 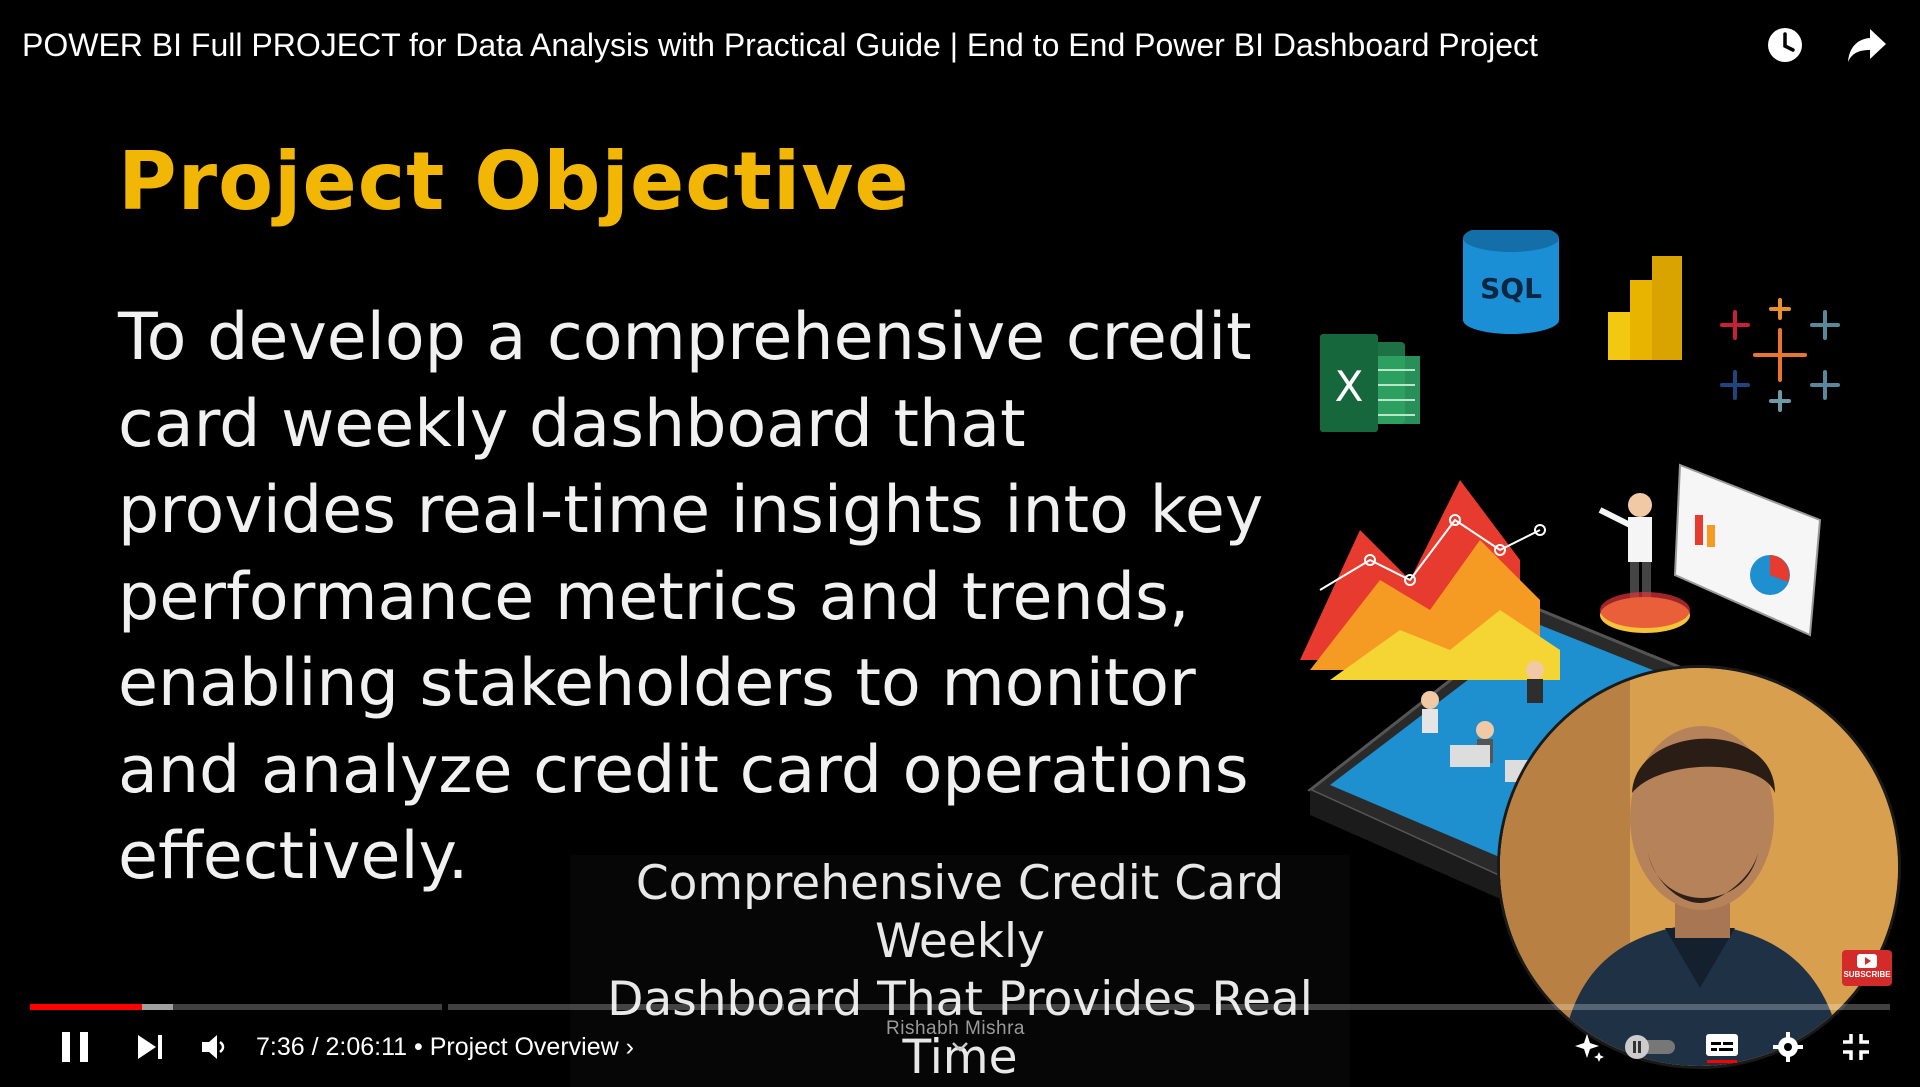 I want to click on settings-button, so click(x=1788, y=1047).